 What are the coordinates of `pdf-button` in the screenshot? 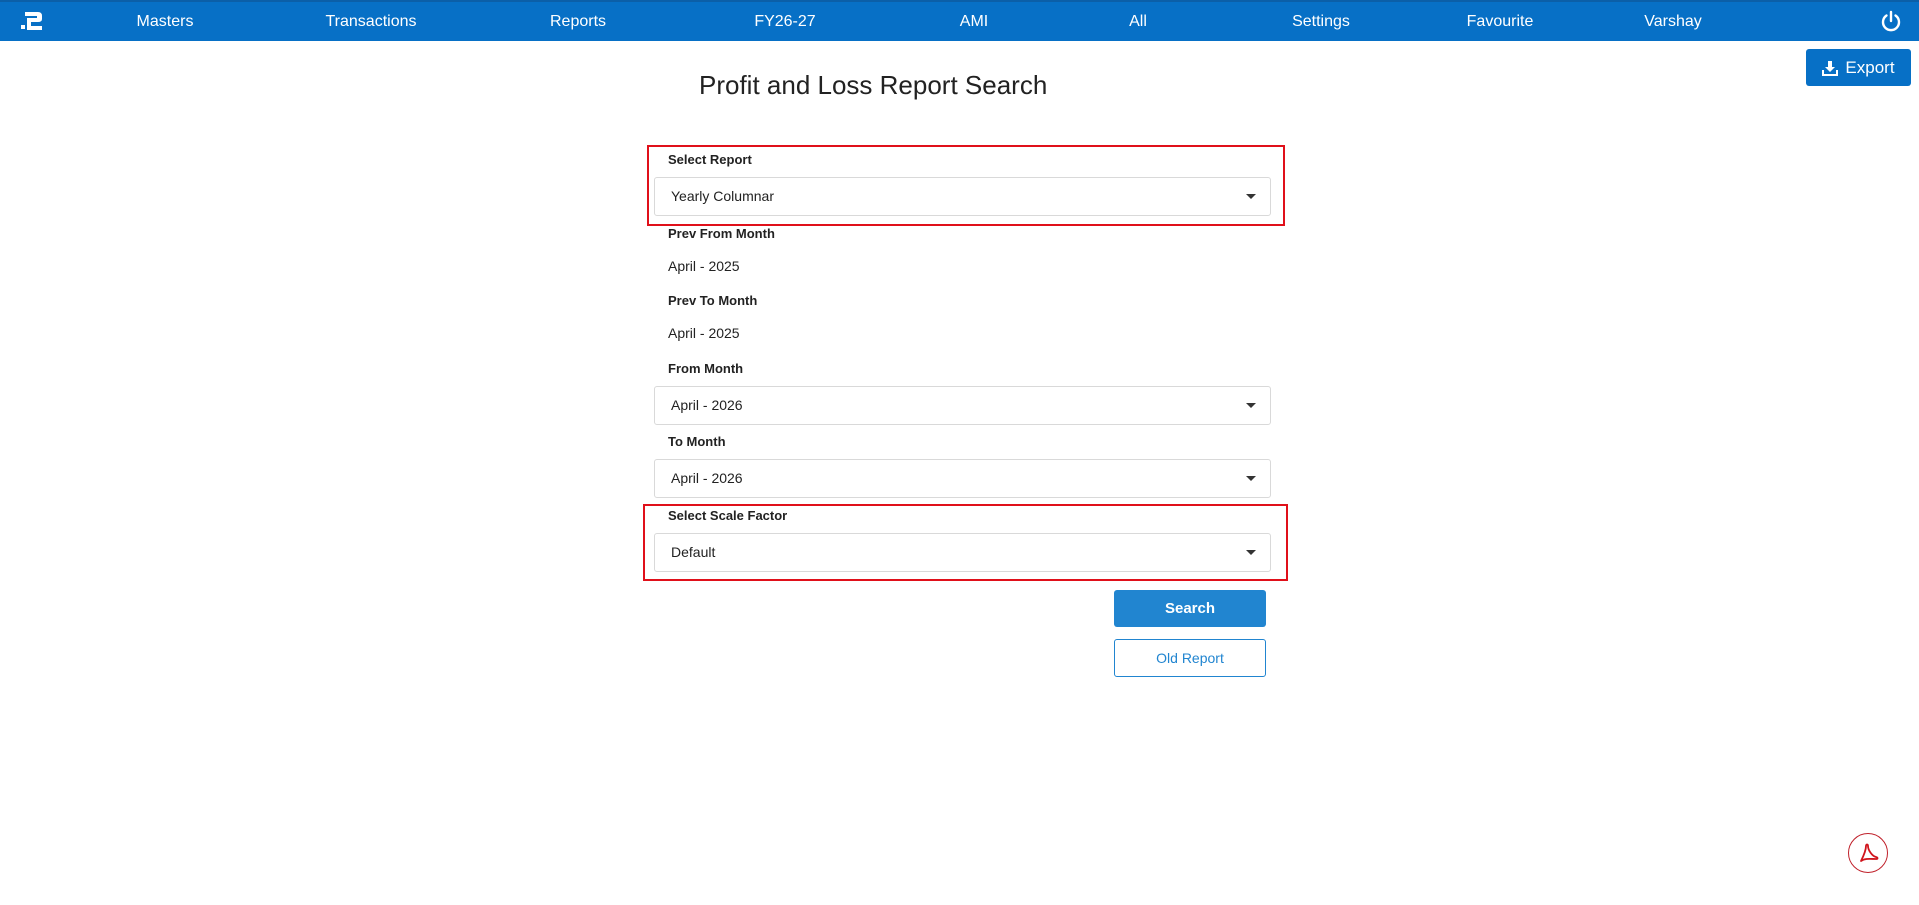 It's located at (1868, 853).